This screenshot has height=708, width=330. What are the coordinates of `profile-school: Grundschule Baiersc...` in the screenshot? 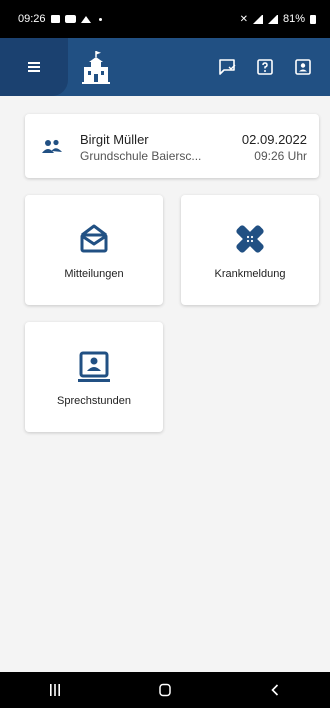 It's located at (141, 156).